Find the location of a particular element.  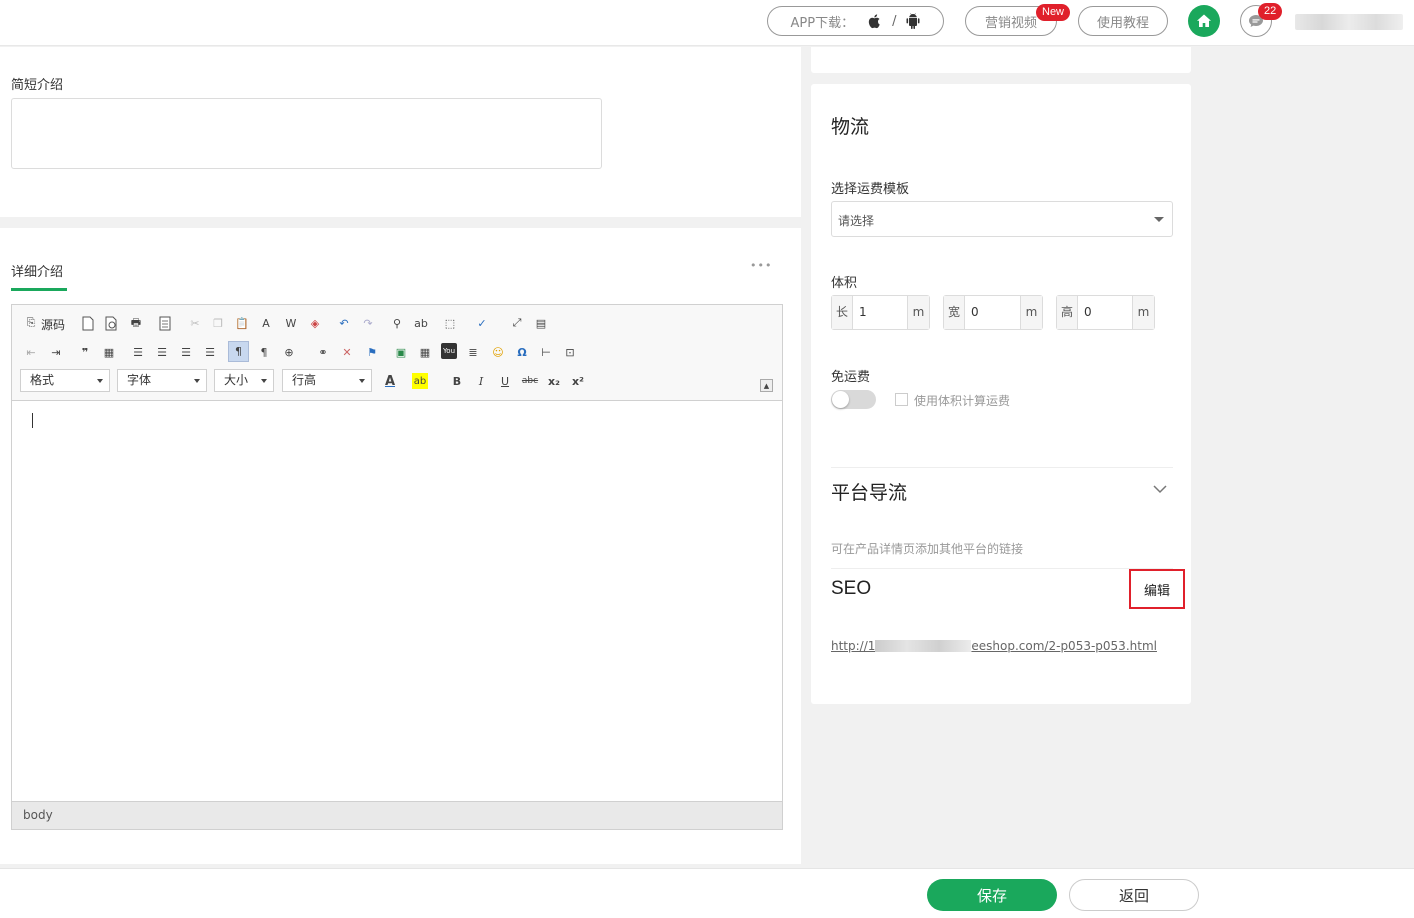

platform-title: 平台导流 is located at coordinates (869, 493).